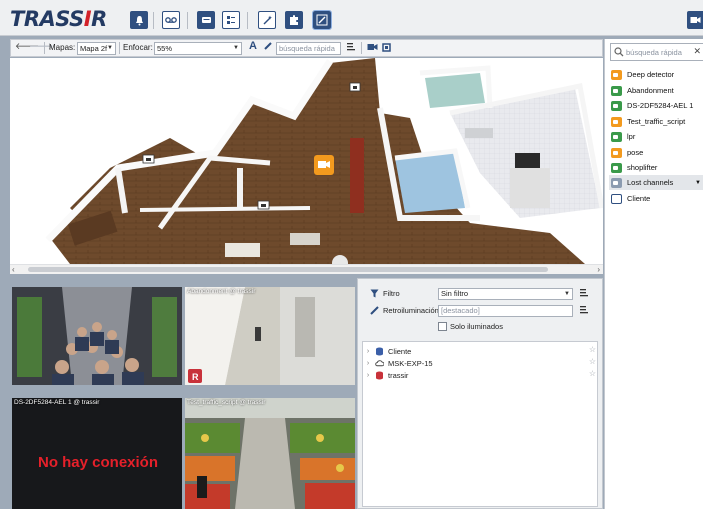  I want to click on channel-item: pose, so click(656, 152).